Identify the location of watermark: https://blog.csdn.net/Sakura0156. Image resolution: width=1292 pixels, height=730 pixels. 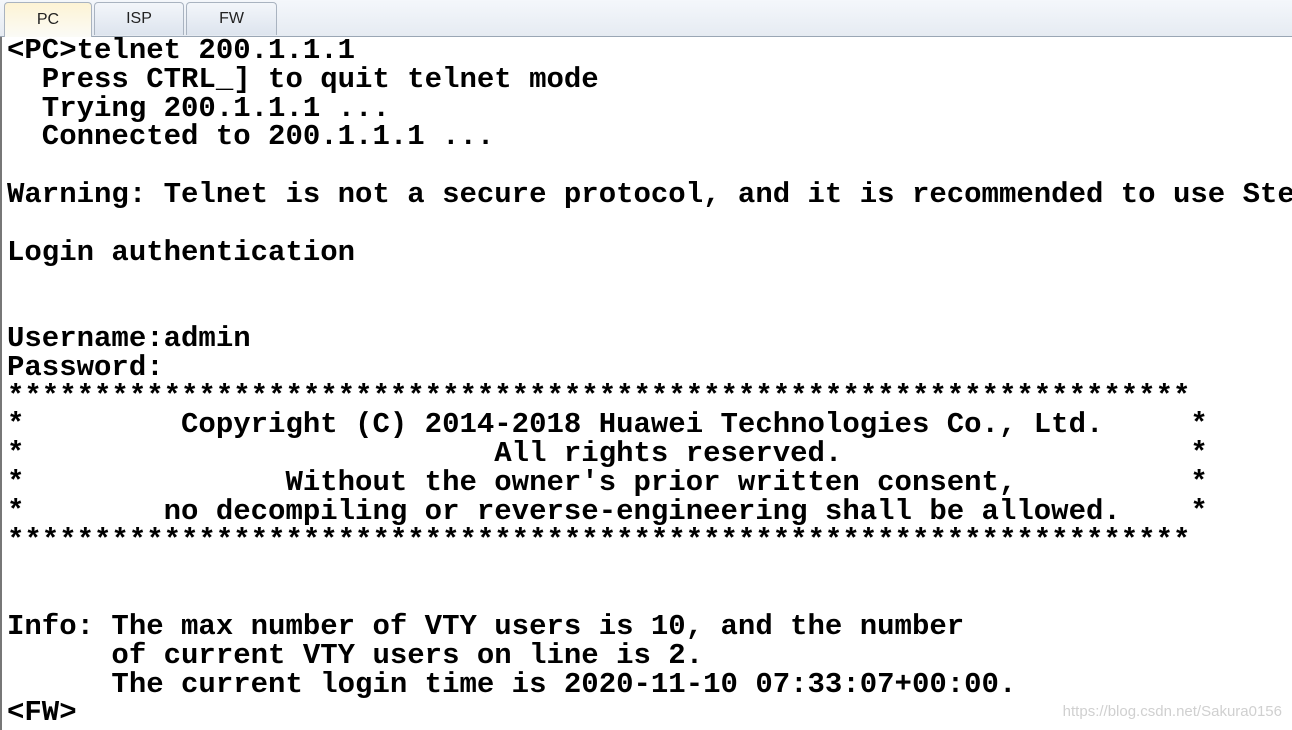
(1172, 711).